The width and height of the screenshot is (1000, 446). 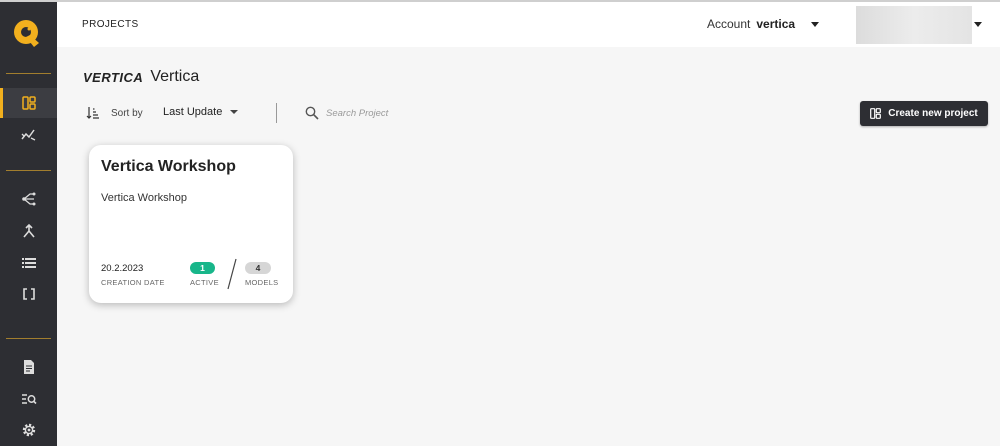 I want to click on creation-date: 20.2.2023, so click(x=122, y=268).